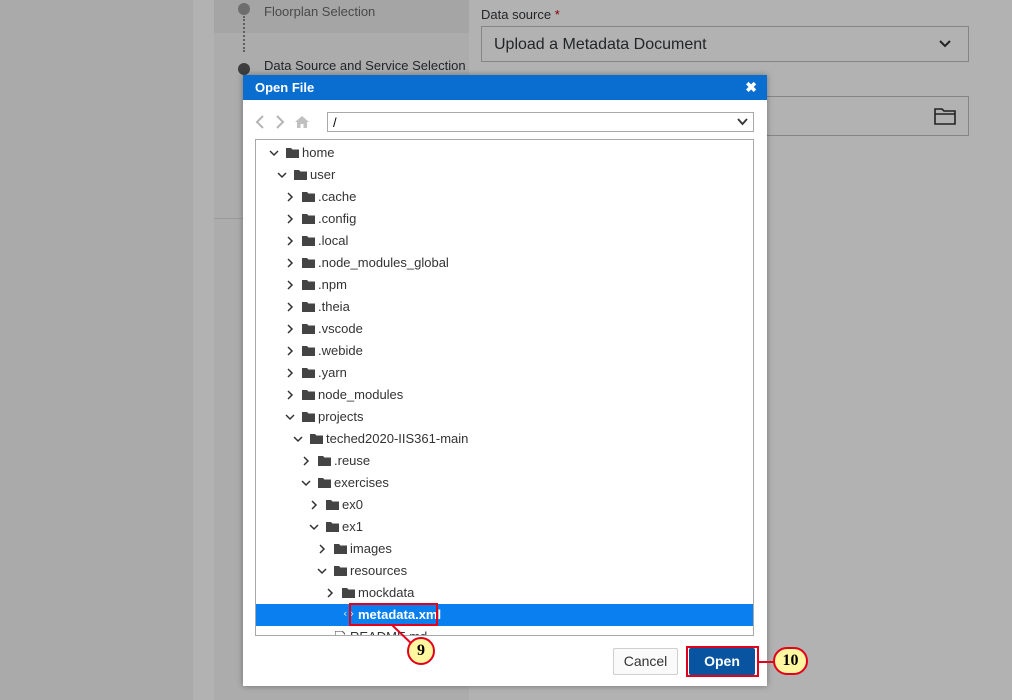 The width and height of the screenshot is (1012, 700). What do you see at coordinates (332, 372) in the screenshot?
I see `tree-item-label: .yarn` at bounding box center [332, 372].